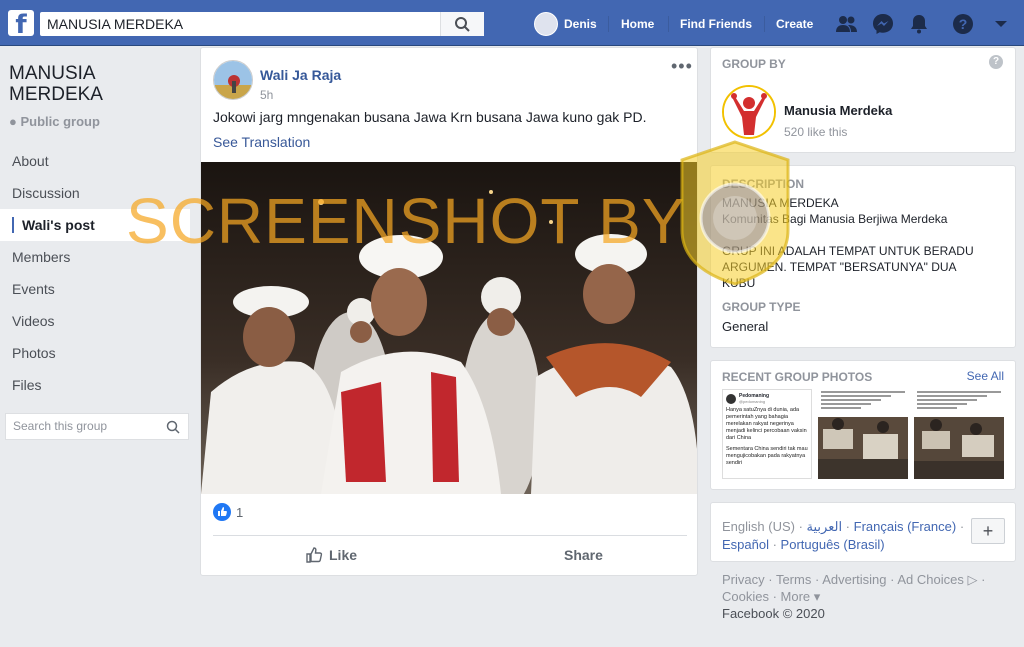 Image resolution: width=1024 pixels, height=647 pixels. What do you see at coordinates (716, 24) in the screenshot?
I see `find-friends-link: Find Friends` at bounding box center [716, 24].